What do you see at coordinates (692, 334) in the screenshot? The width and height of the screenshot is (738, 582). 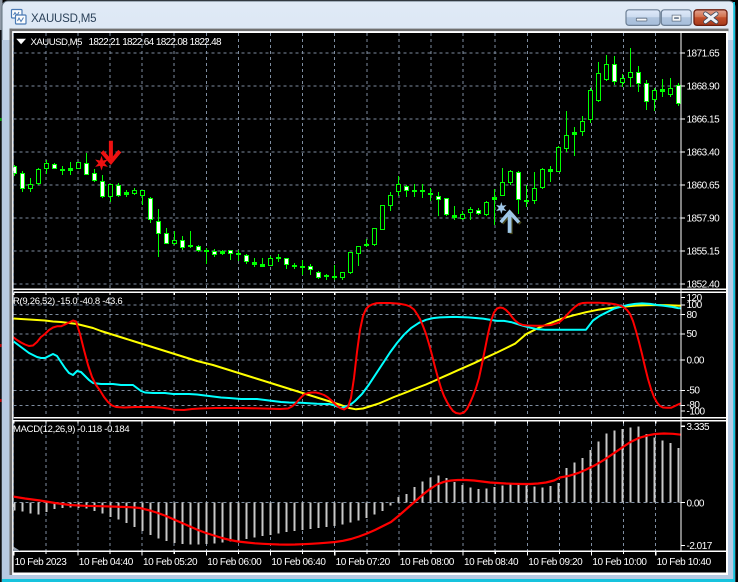 I see `svg-text: 50` at bounding box center [692, 334].